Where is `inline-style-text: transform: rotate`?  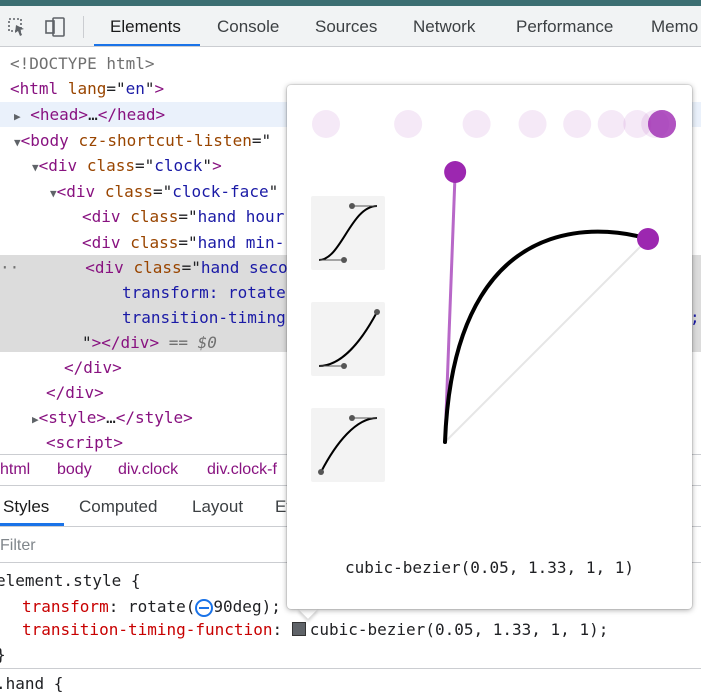 inline-style-text: transform: rotate is located at coordinates (204, 292).